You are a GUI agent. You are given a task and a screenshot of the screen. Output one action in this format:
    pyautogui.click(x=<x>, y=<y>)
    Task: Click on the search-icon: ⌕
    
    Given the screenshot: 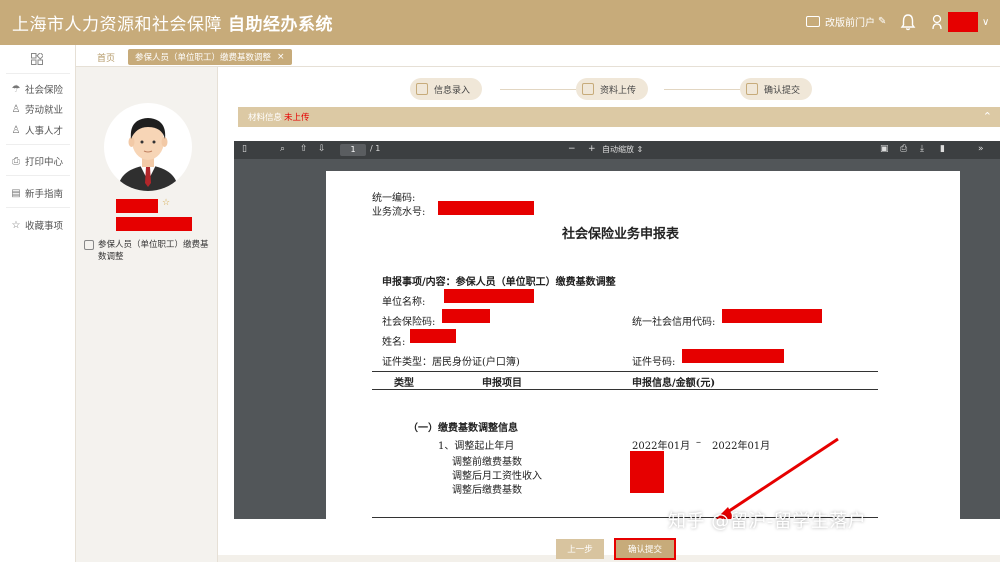 What is the action you would take?
    pyautogui.click(x=282, y=149)
    